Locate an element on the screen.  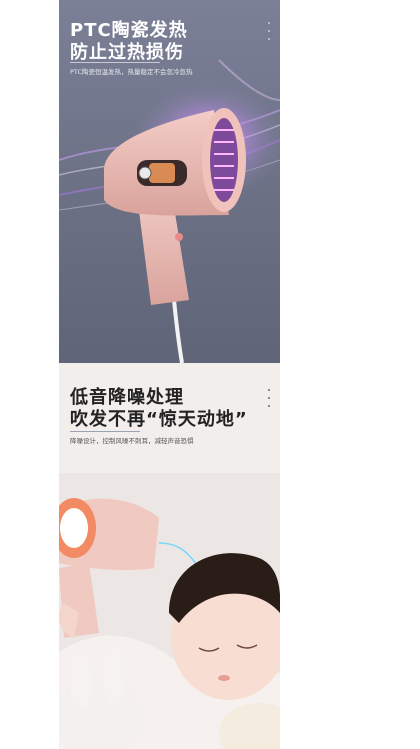
quiet-title-line1: 低音降噪处理 is located at coordinates (127, 397).